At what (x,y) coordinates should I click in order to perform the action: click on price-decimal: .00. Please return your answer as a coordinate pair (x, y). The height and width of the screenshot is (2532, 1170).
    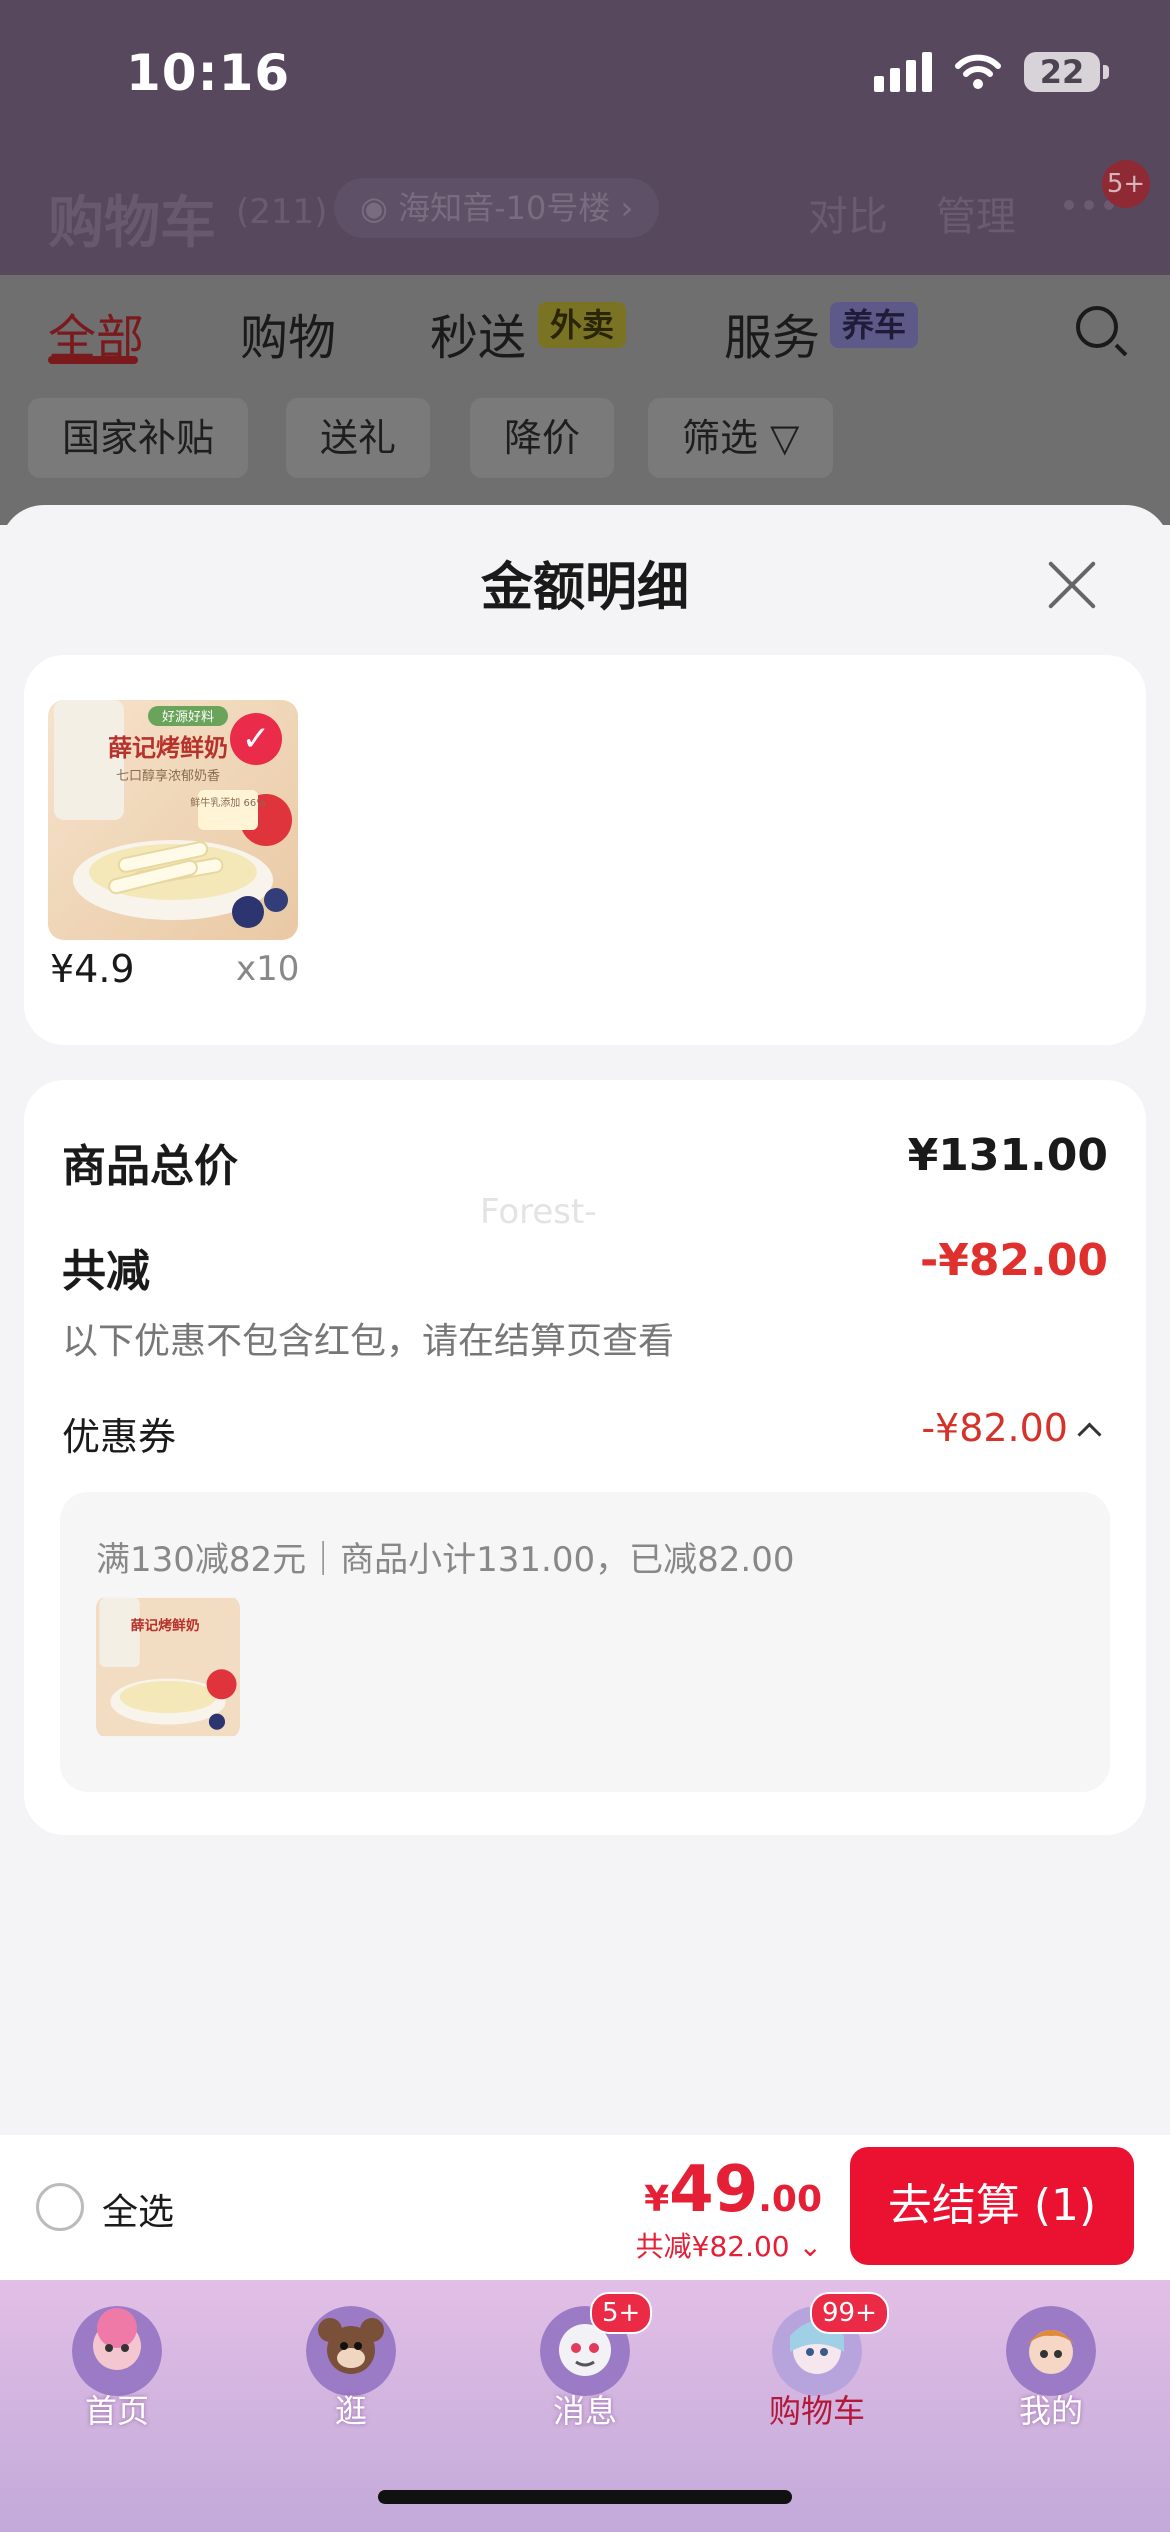
    Looking at the image, I should click on (790, 2199).